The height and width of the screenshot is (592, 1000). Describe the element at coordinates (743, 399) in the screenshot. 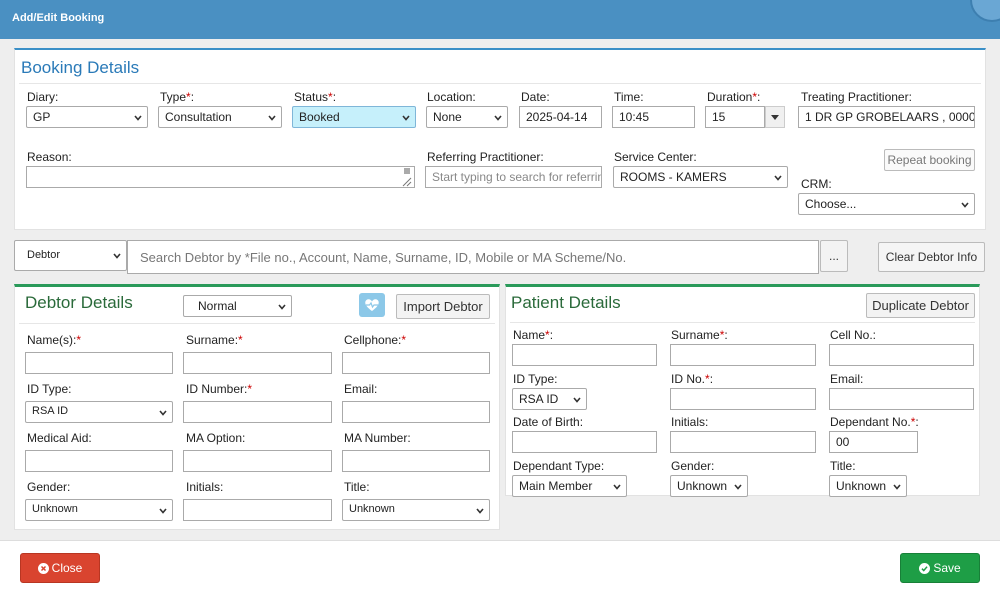

I see `patient-idno-input` at that location.